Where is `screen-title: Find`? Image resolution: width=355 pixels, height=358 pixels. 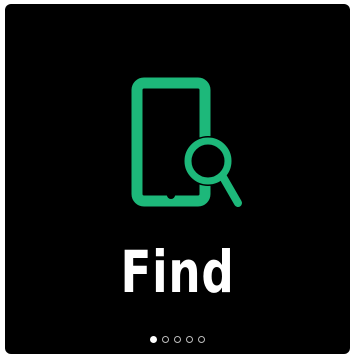
screen-title: Find is located at coordinates (177, 272).